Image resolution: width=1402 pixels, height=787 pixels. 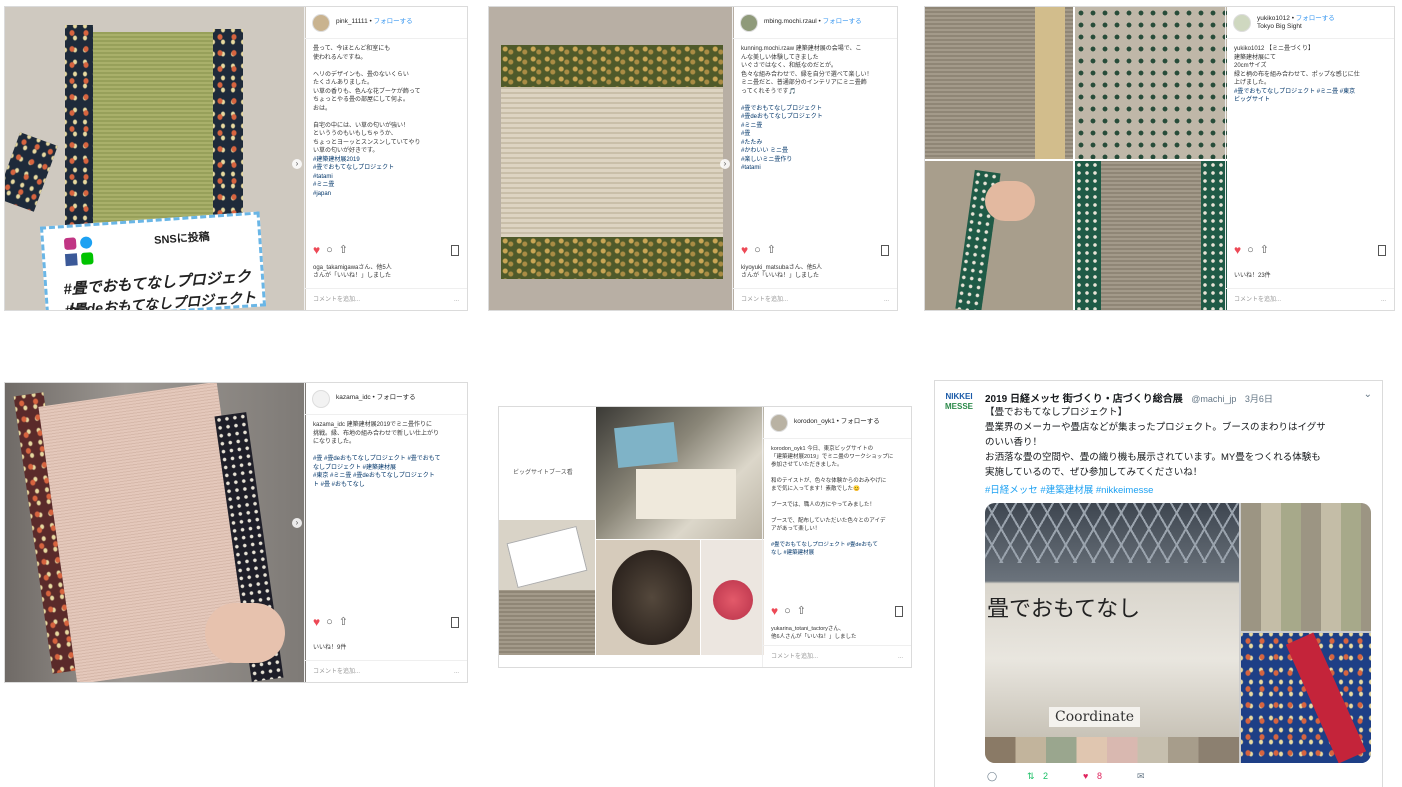 What do you see at coordinates (1306, 697) in the screenshot?
I see `media-bottom-right` at bounding box center [1306, 697].